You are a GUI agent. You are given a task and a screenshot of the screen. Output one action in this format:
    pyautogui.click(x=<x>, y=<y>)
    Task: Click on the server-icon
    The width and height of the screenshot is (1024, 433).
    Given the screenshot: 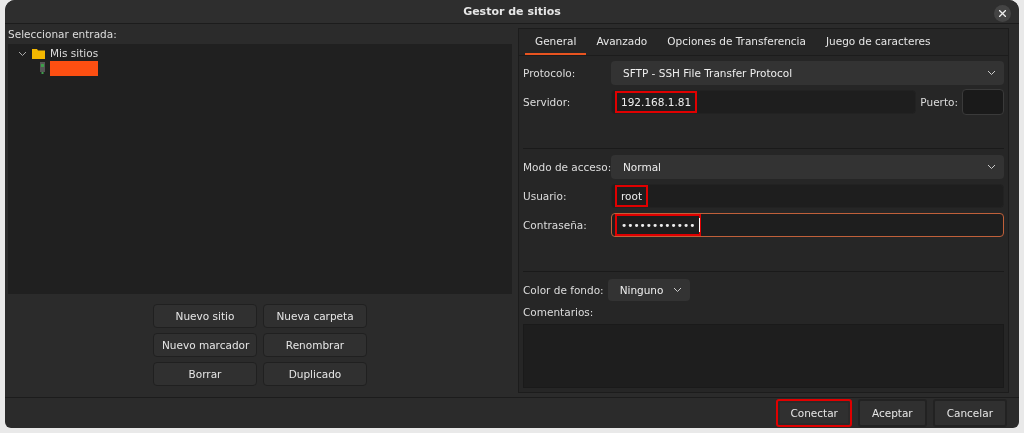 What is the action you would take?
    pyautogui.click(x=42, y=68)
    